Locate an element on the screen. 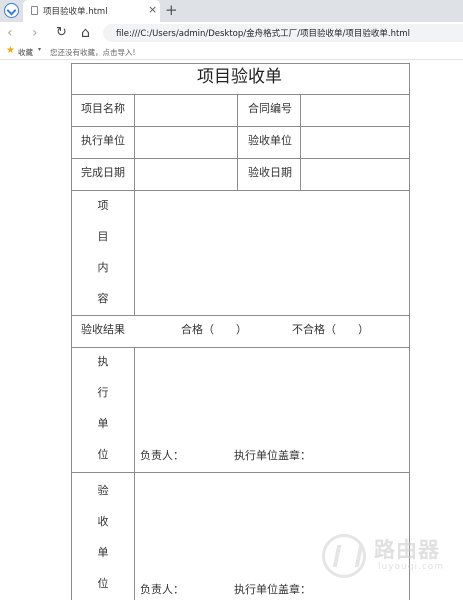 The width and height of the screenshot is (463, 600). close-icon: × is located at coordinates (152, 10).